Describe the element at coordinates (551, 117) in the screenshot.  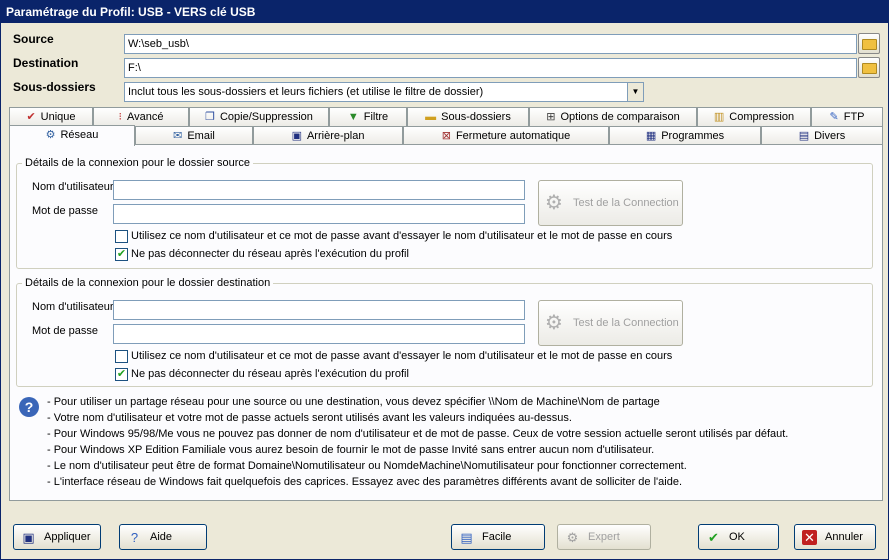
I see `compare-icon: ⊞` at that location.